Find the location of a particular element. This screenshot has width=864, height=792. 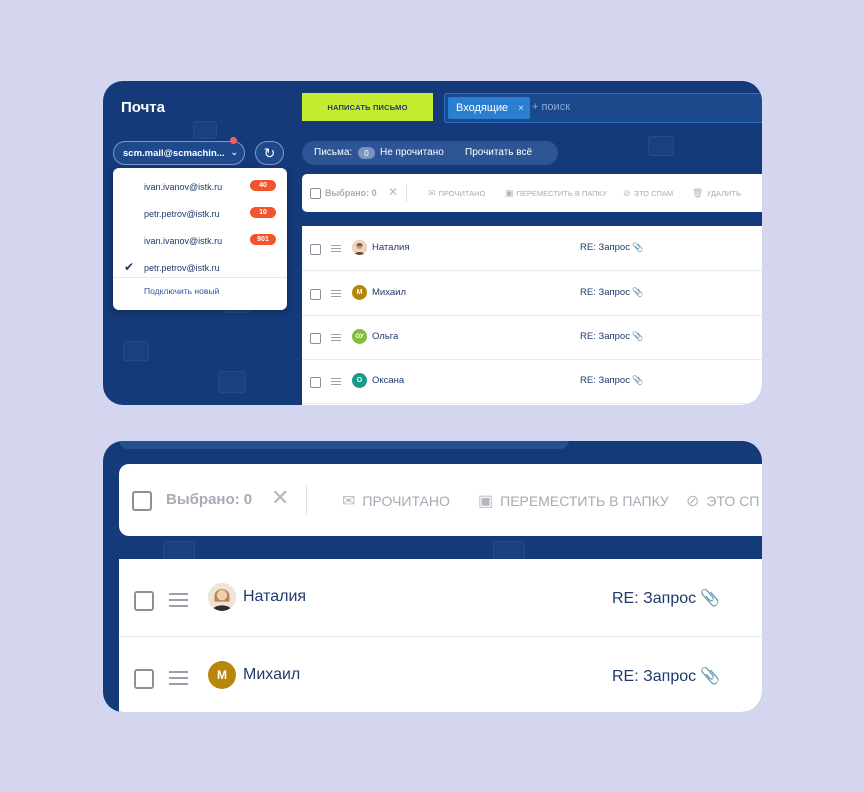

delete-button: 🗑 УДАЛИТЬ is located at coordinates (716, 193).